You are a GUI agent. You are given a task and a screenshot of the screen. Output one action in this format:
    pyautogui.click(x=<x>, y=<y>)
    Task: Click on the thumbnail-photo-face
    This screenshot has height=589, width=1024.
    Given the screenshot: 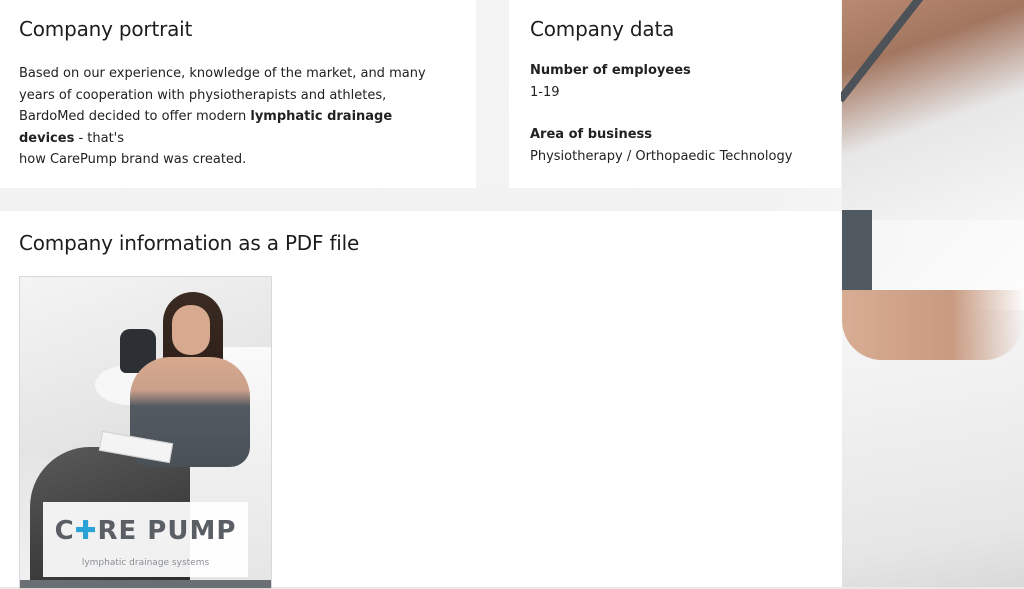 What is the action you would take?
    pyautogui.click(x=191, y=330)
    